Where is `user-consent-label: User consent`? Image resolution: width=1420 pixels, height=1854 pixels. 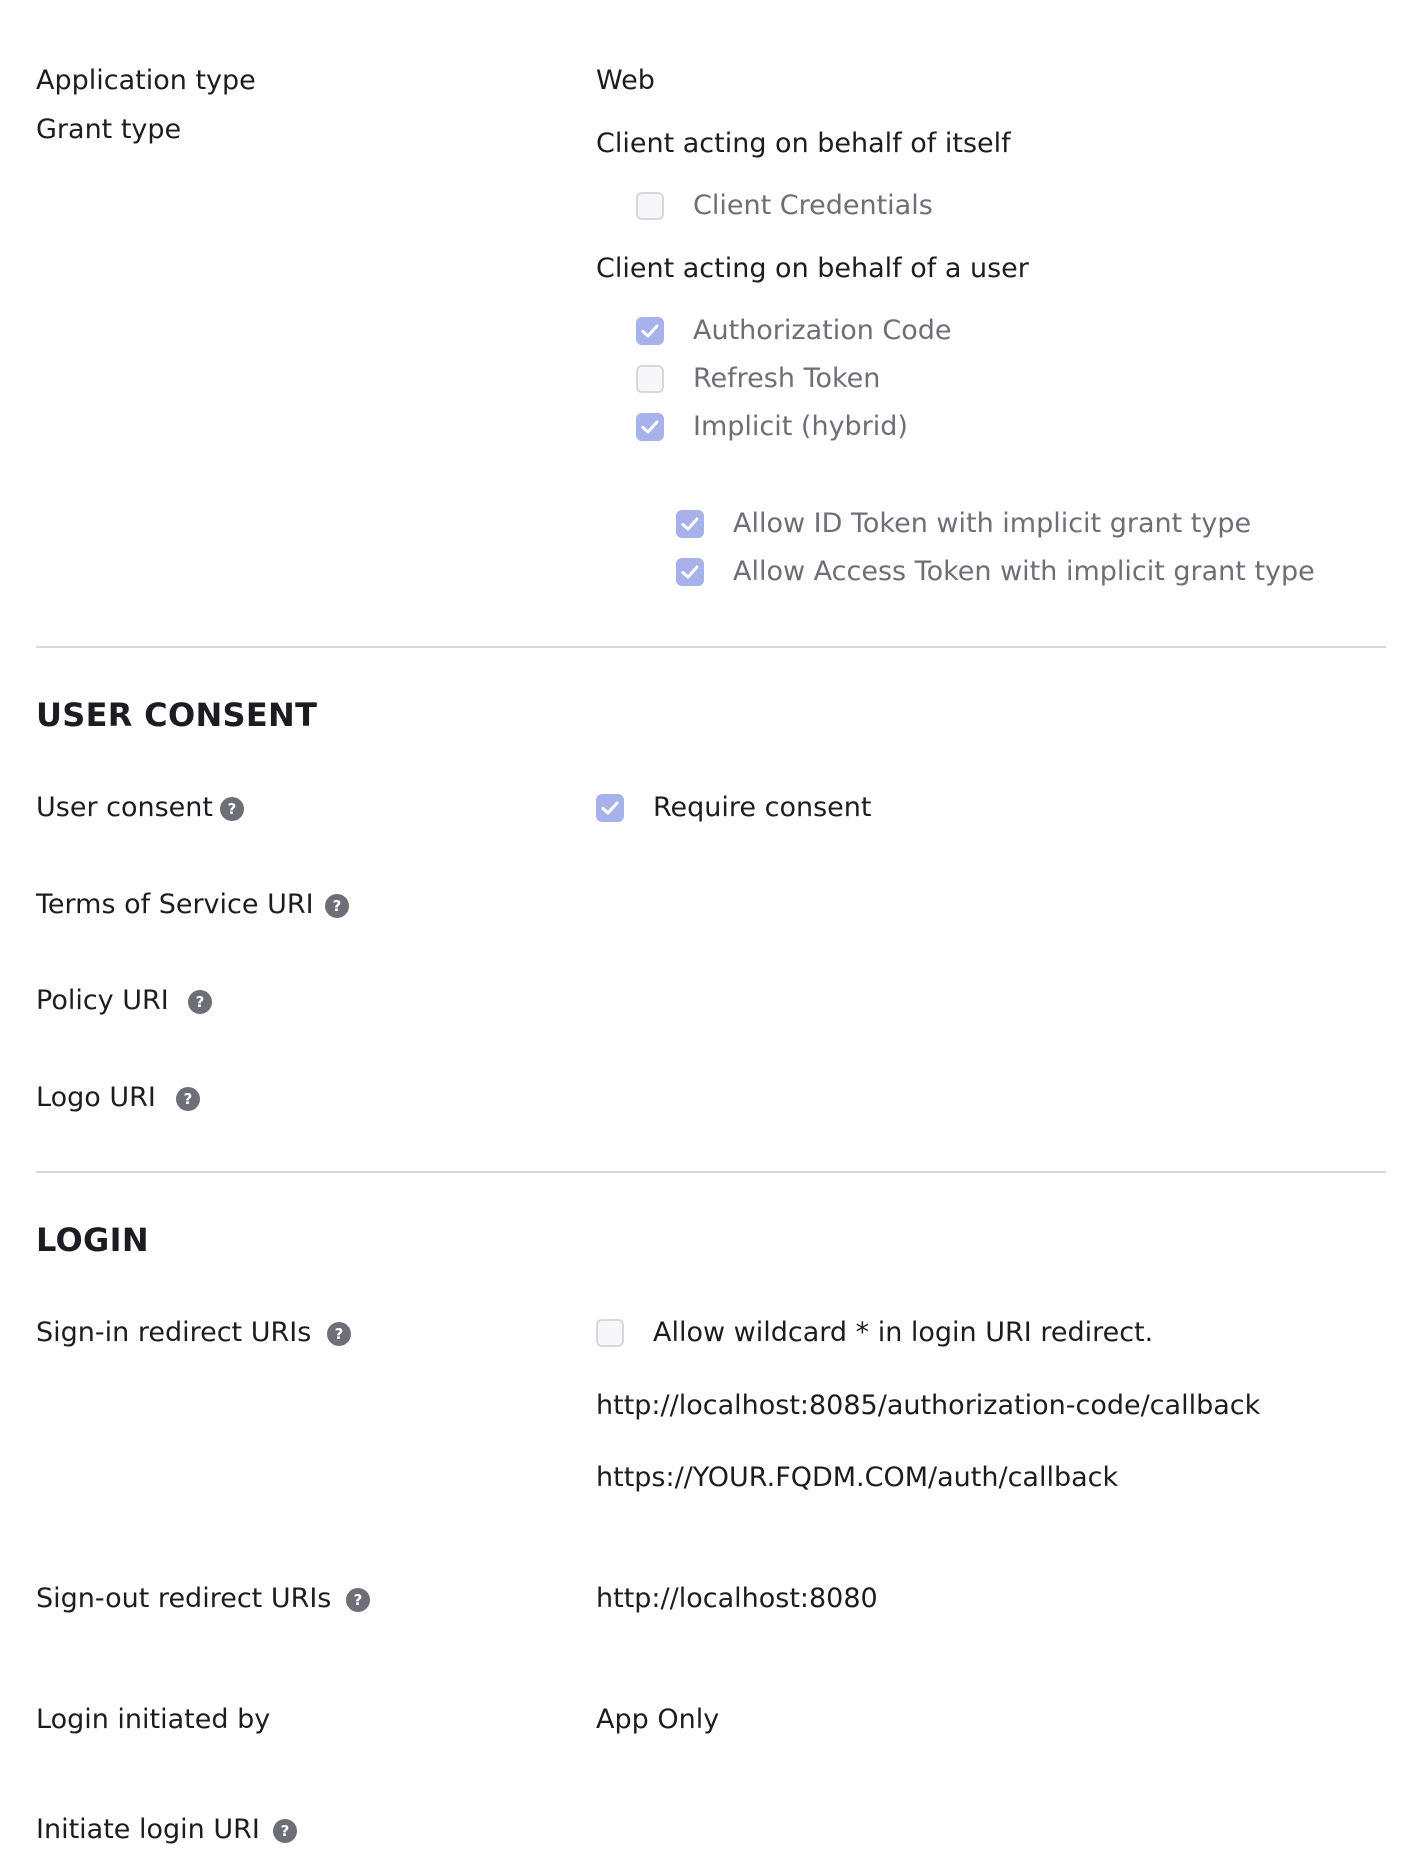 user-consent-label: User consent is located at coordinates (124, 807).